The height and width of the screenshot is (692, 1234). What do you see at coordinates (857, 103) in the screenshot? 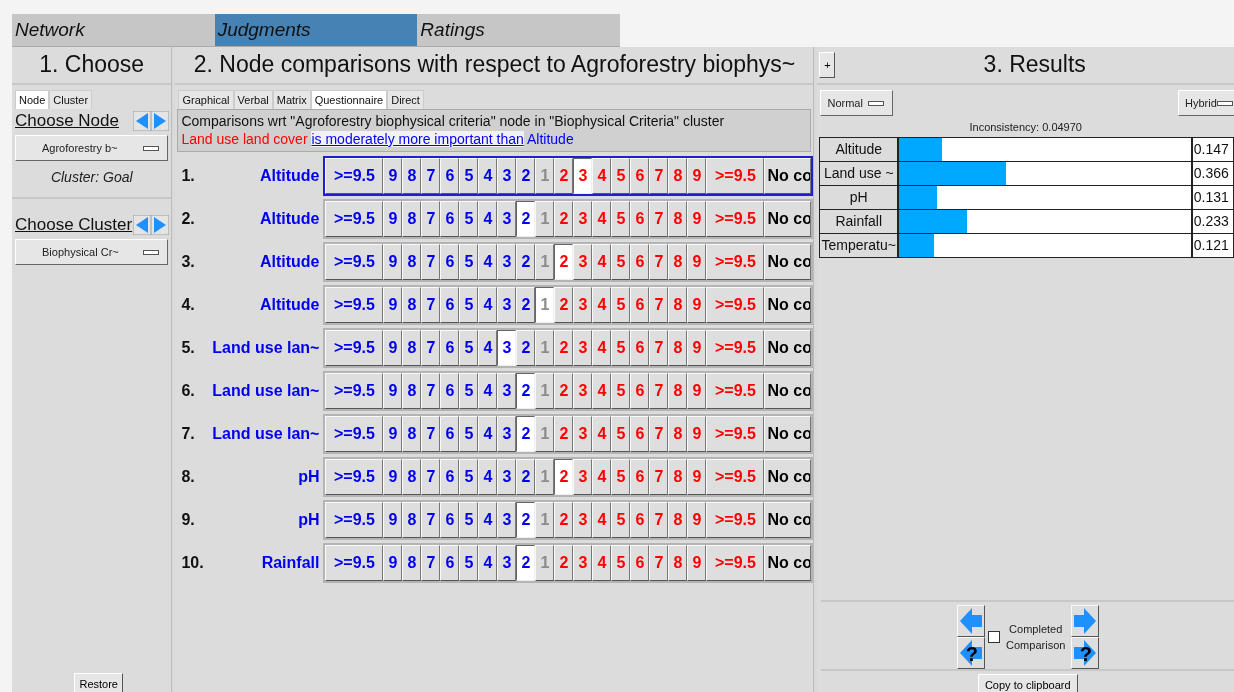
I see `mode-dropdown: Normal` at bounding box center [857, 103].